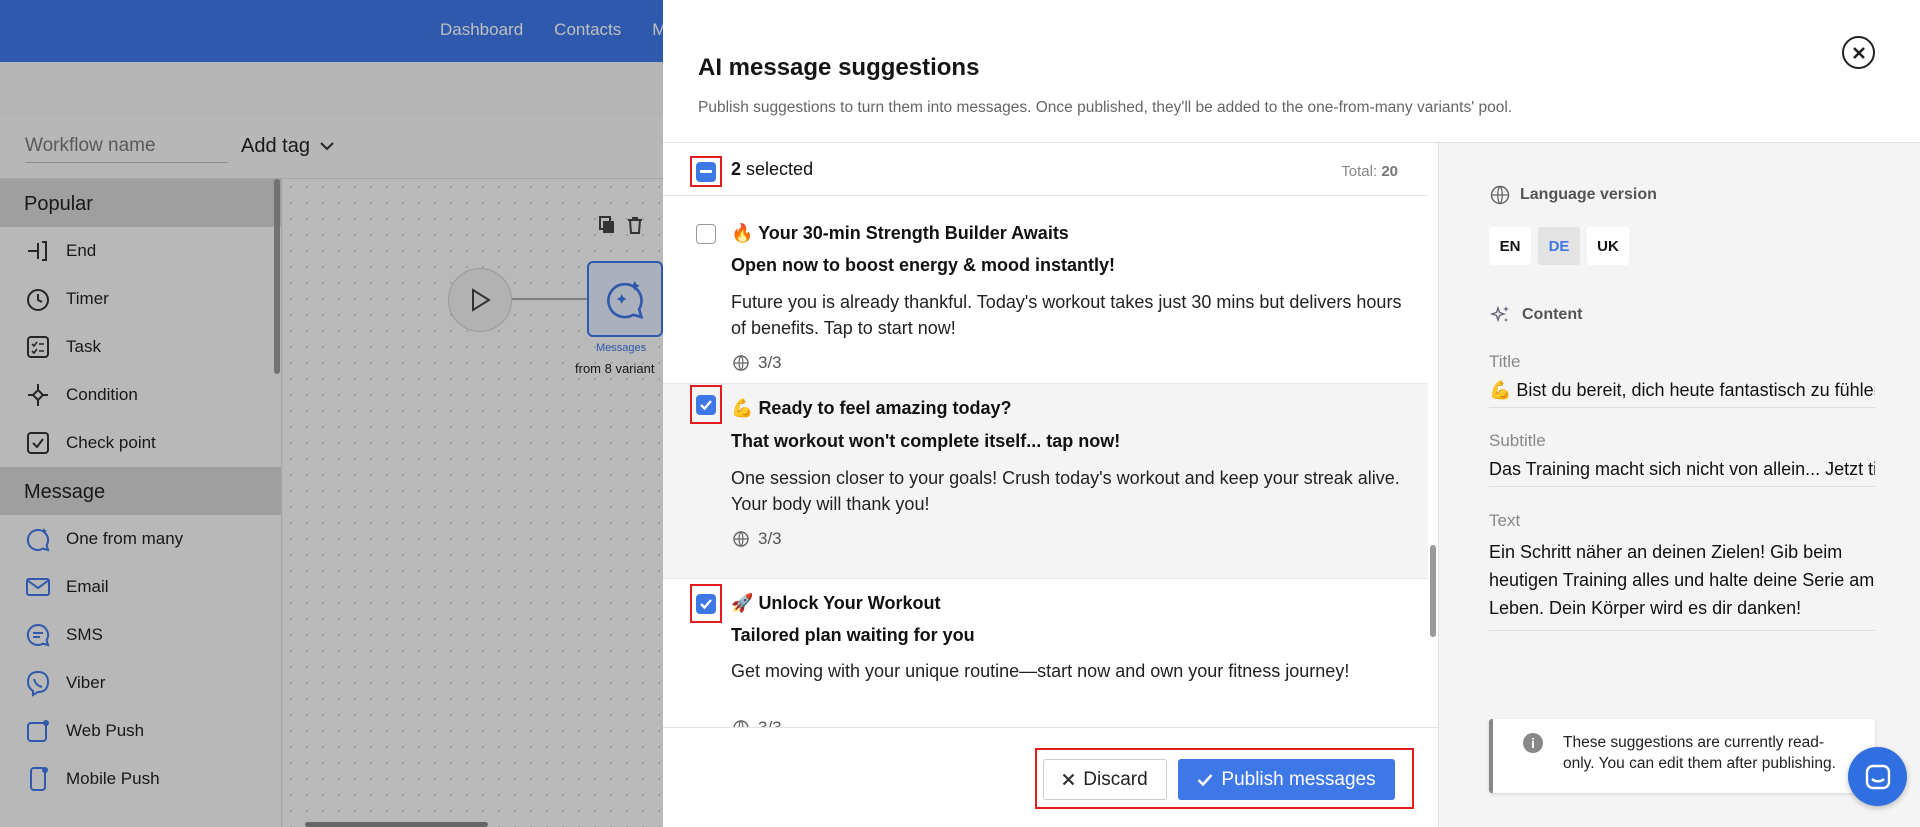 The width and height of the screenshot is (1920, 827). What do you see at coordinates (742, 233) in the screenshot?
I see `fire-emoji-icon: 🔥` at bounding box center [742, 233].